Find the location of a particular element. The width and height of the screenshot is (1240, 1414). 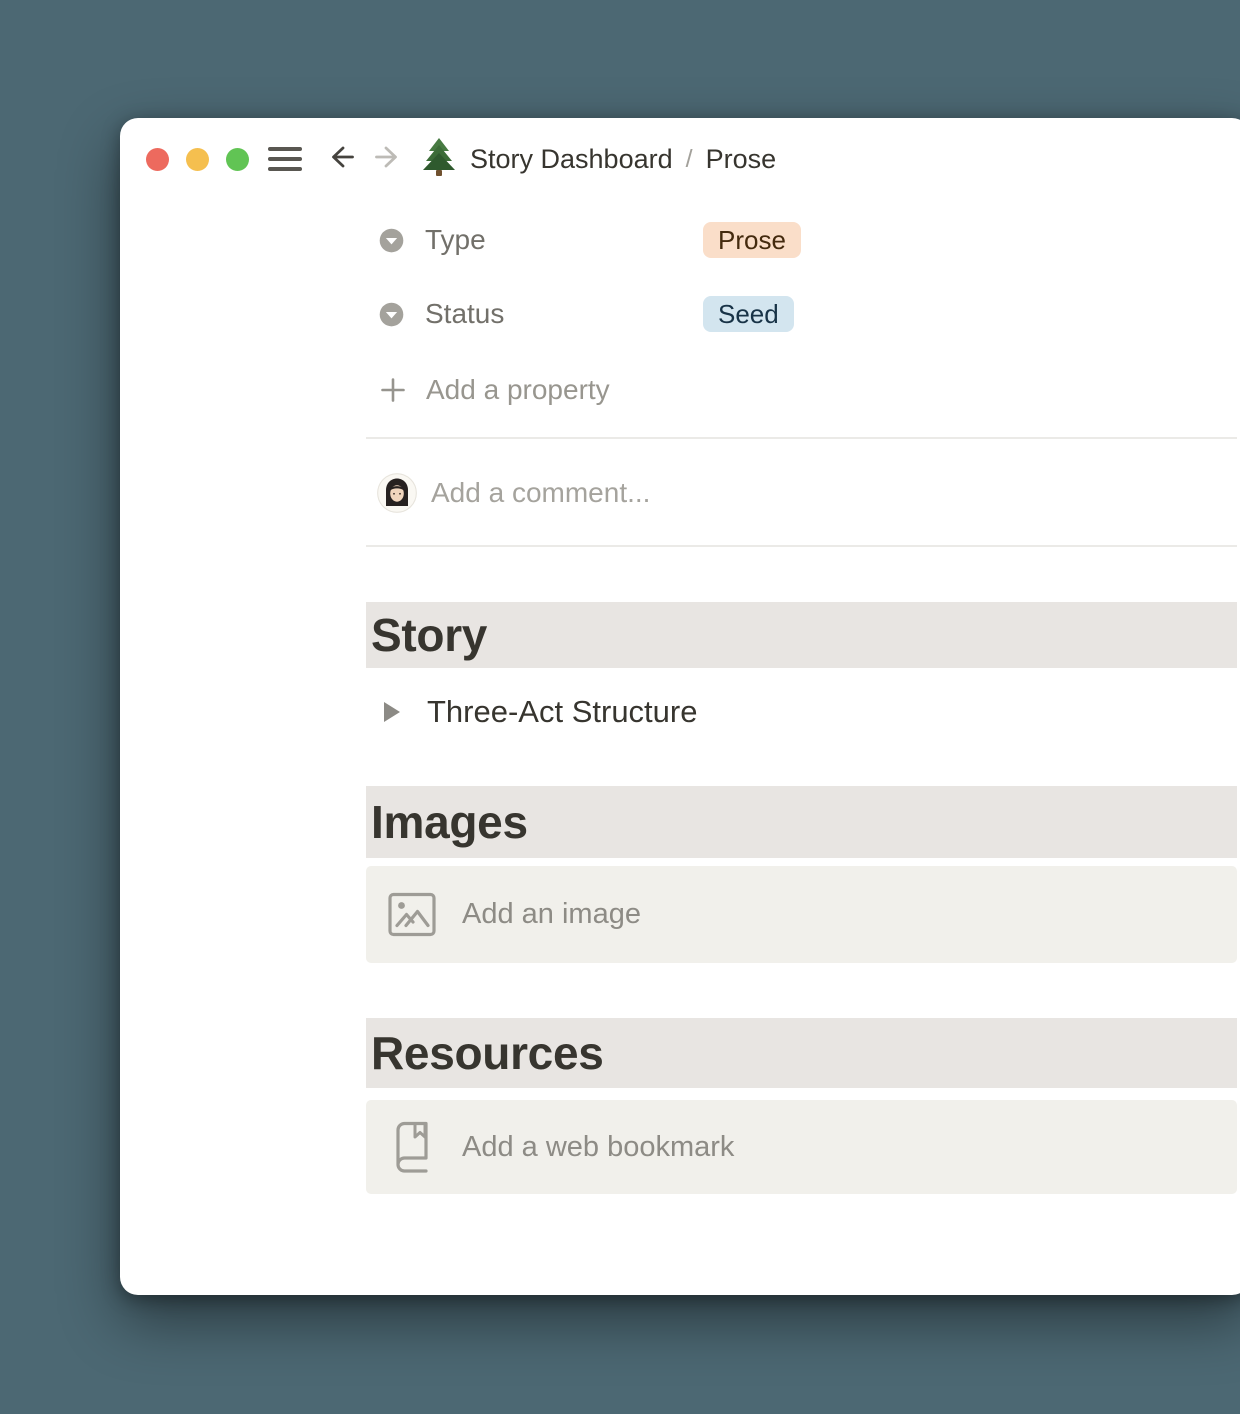

evergreen-tree-icon is located at coordinates (439, 159).